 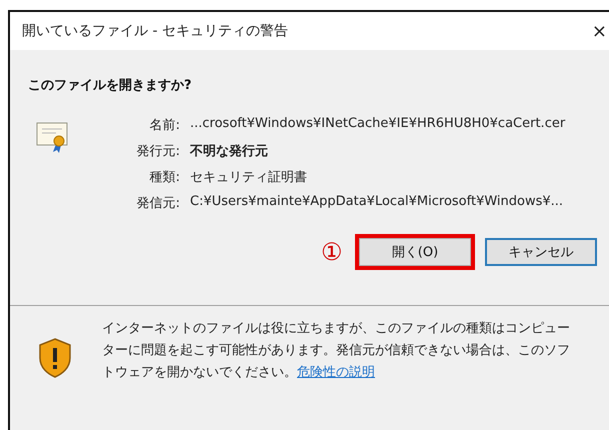 What do you see at coordinates (155, 31) in the screenshot?
I see `window-title: 開いているファイル - セキュリティの警告` at bounding box center [155, 31].